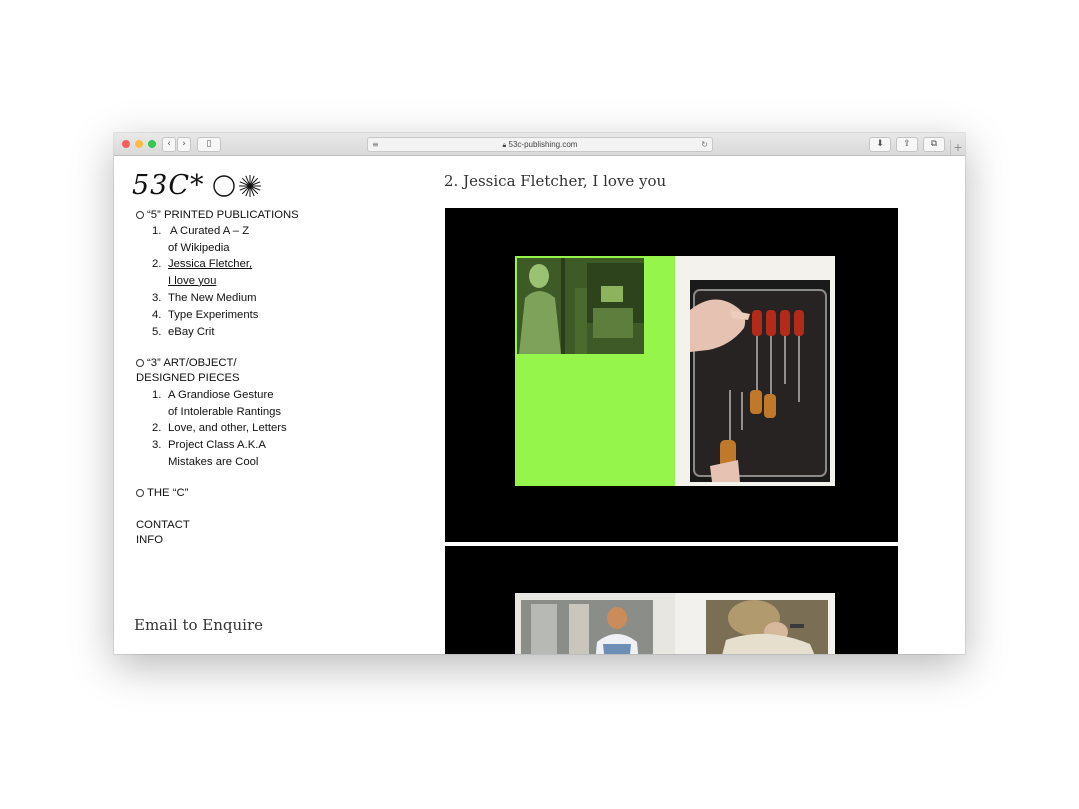 The width and height of the screenshot is (1079, 809). I want to click on nav-item-label-cont: Mistakes are Cool, so click(213, 461).